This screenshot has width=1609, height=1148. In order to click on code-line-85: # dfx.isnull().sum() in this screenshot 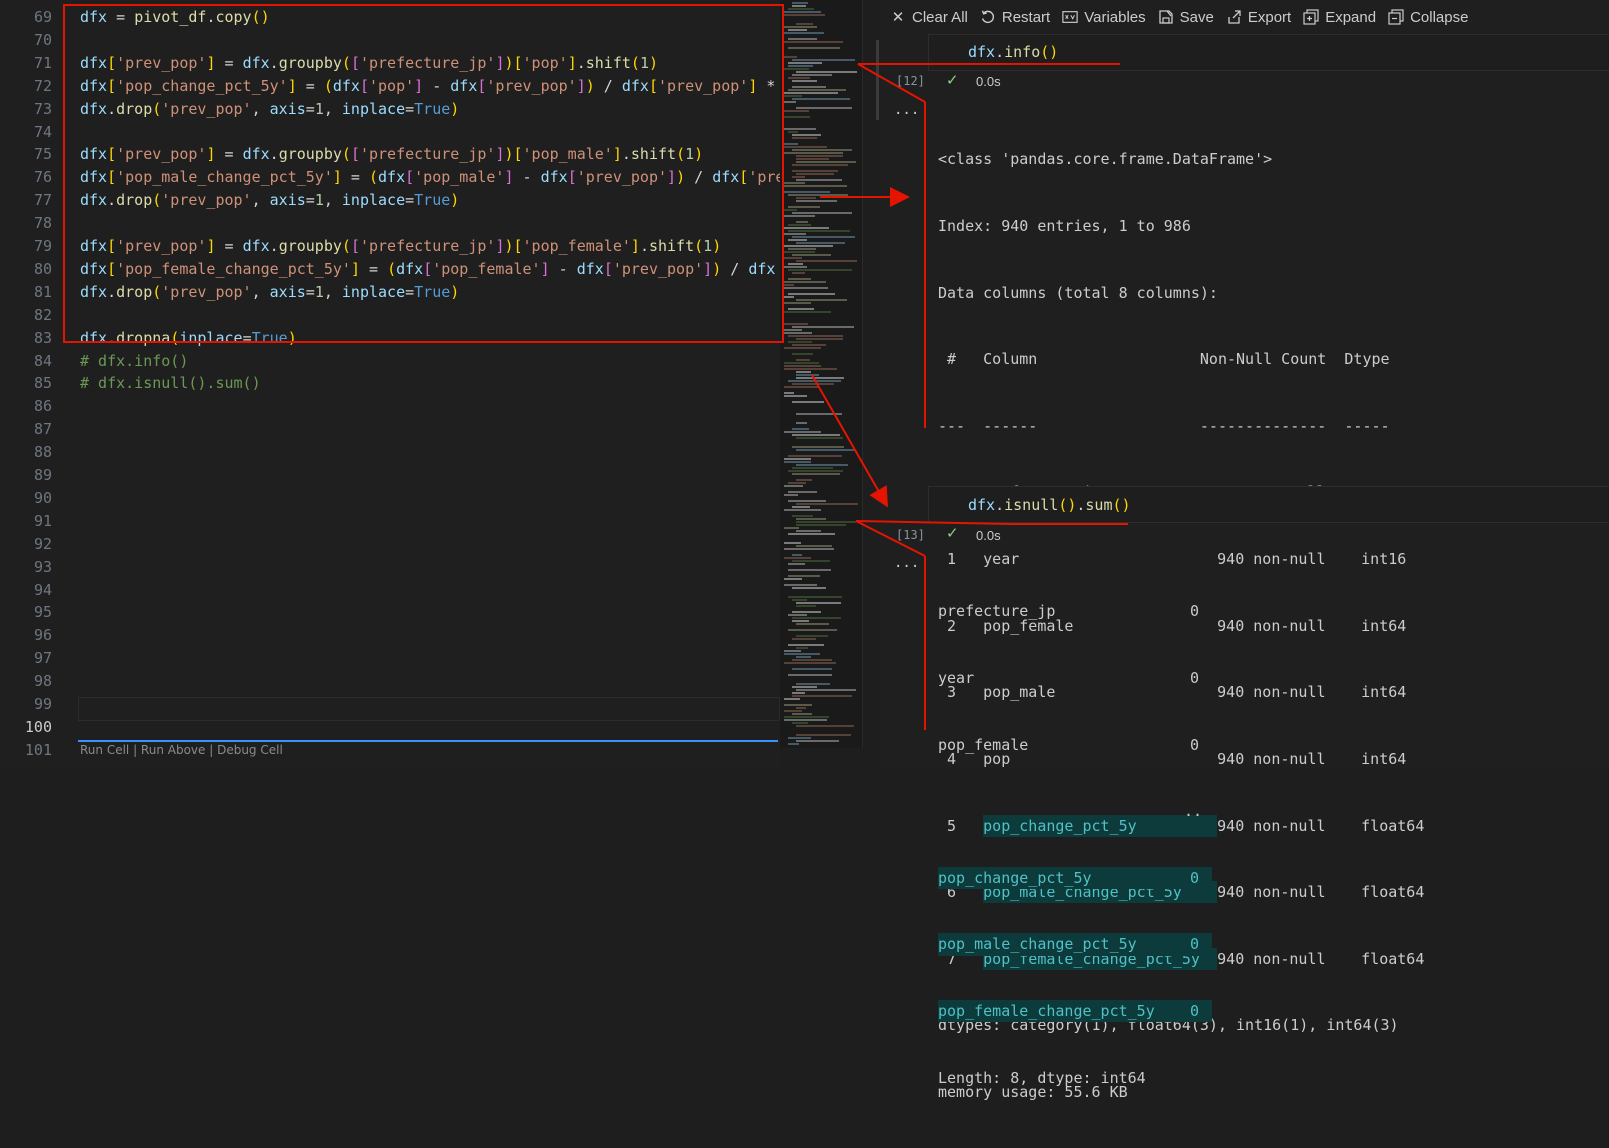, I will do `click(170, 383)`.